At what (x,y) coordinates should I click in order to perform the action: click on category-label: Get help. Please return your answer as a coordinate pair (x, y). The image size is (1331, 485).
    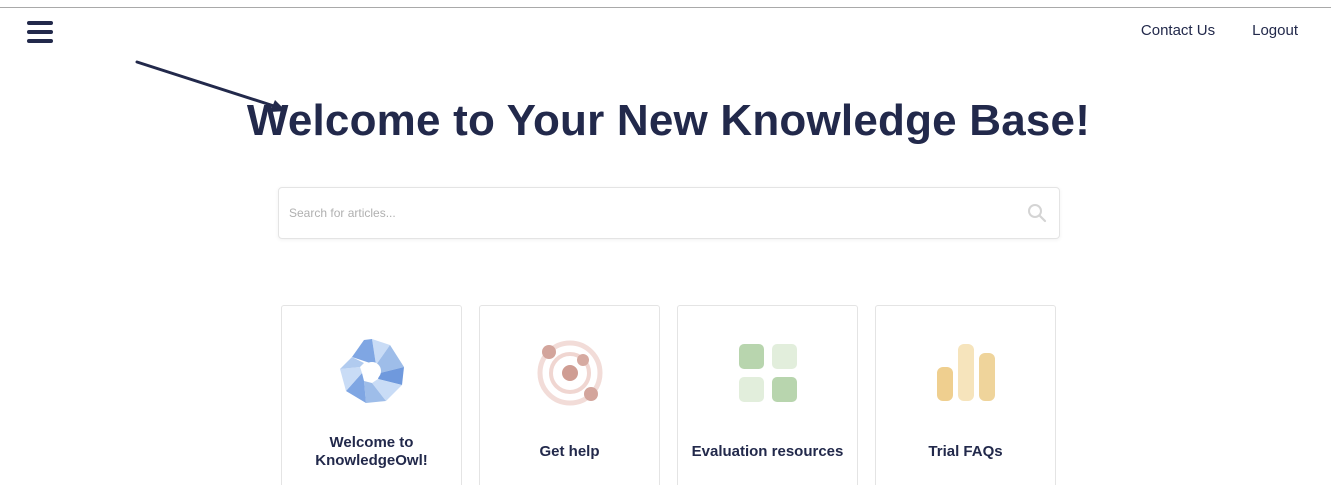
    Looking at the image, I should click on (569, 451).